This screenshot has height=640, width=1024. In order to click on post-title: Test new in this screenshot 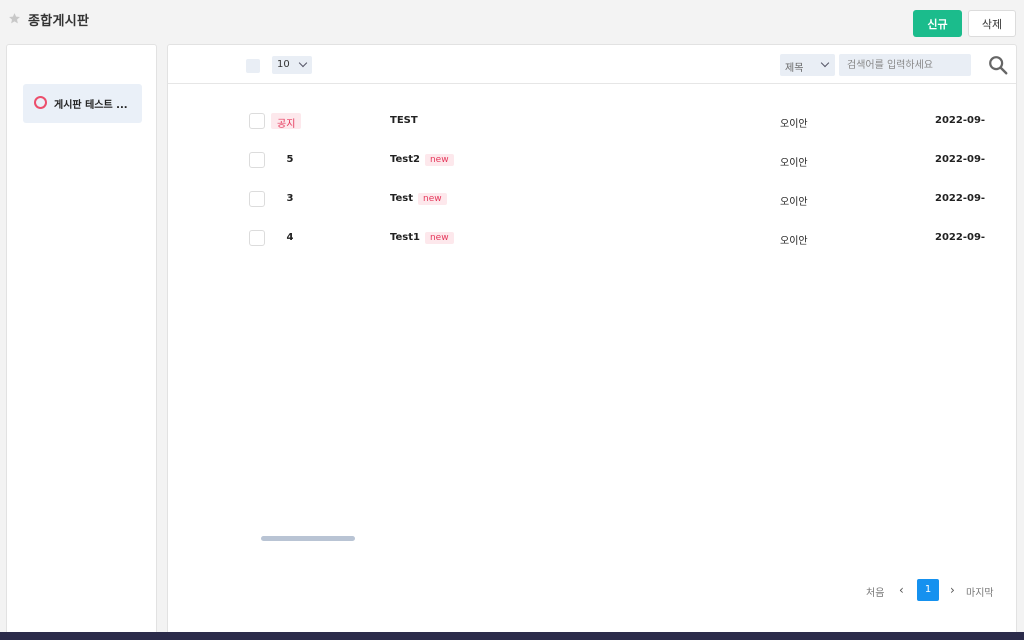, I will do `click(418, 199)`.